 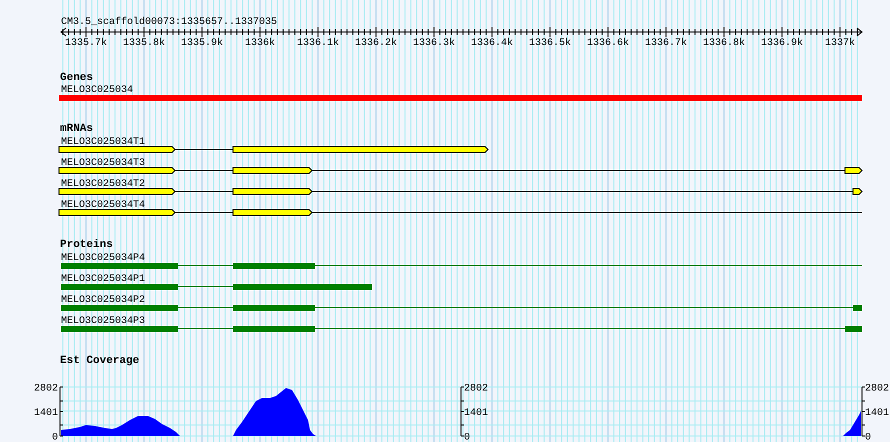 What do you see at coordinates (103, 279) in the screenshot?
I see `feature-label: MELO3C025034P1` at bounding box center [103, 279].